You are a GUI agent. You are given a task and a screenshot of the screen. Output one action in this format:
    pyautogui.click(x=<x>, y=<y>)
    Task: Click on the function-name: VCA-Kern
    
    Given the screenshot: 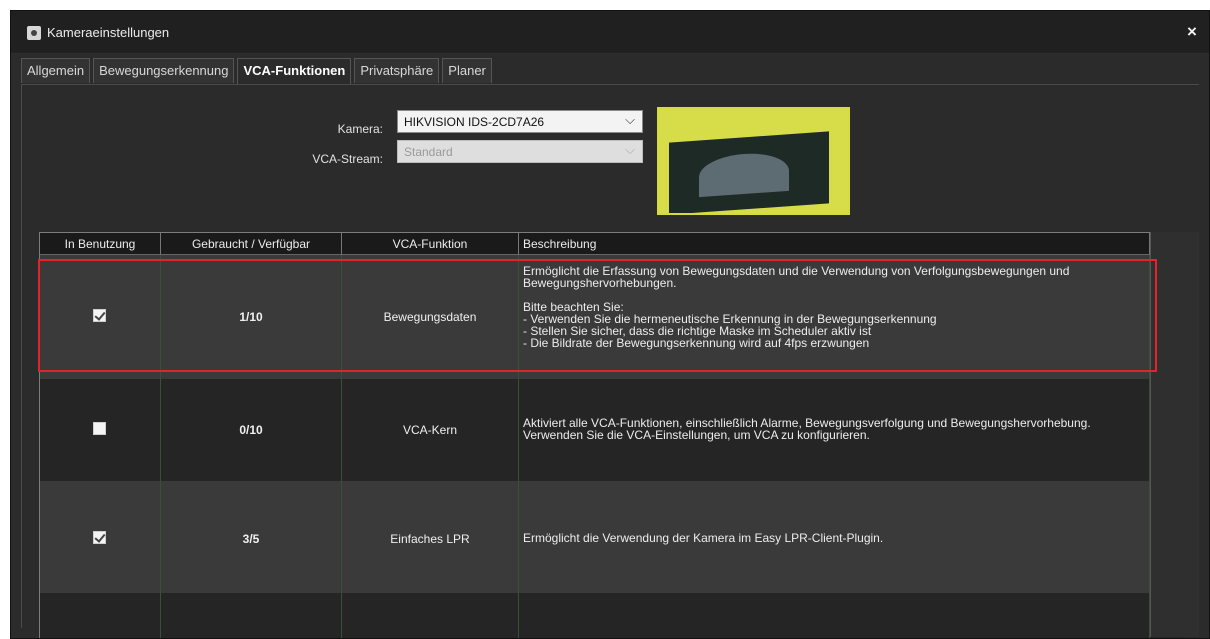 What is the action you would take?
    pyautogui.click(x=430, y=430)
    